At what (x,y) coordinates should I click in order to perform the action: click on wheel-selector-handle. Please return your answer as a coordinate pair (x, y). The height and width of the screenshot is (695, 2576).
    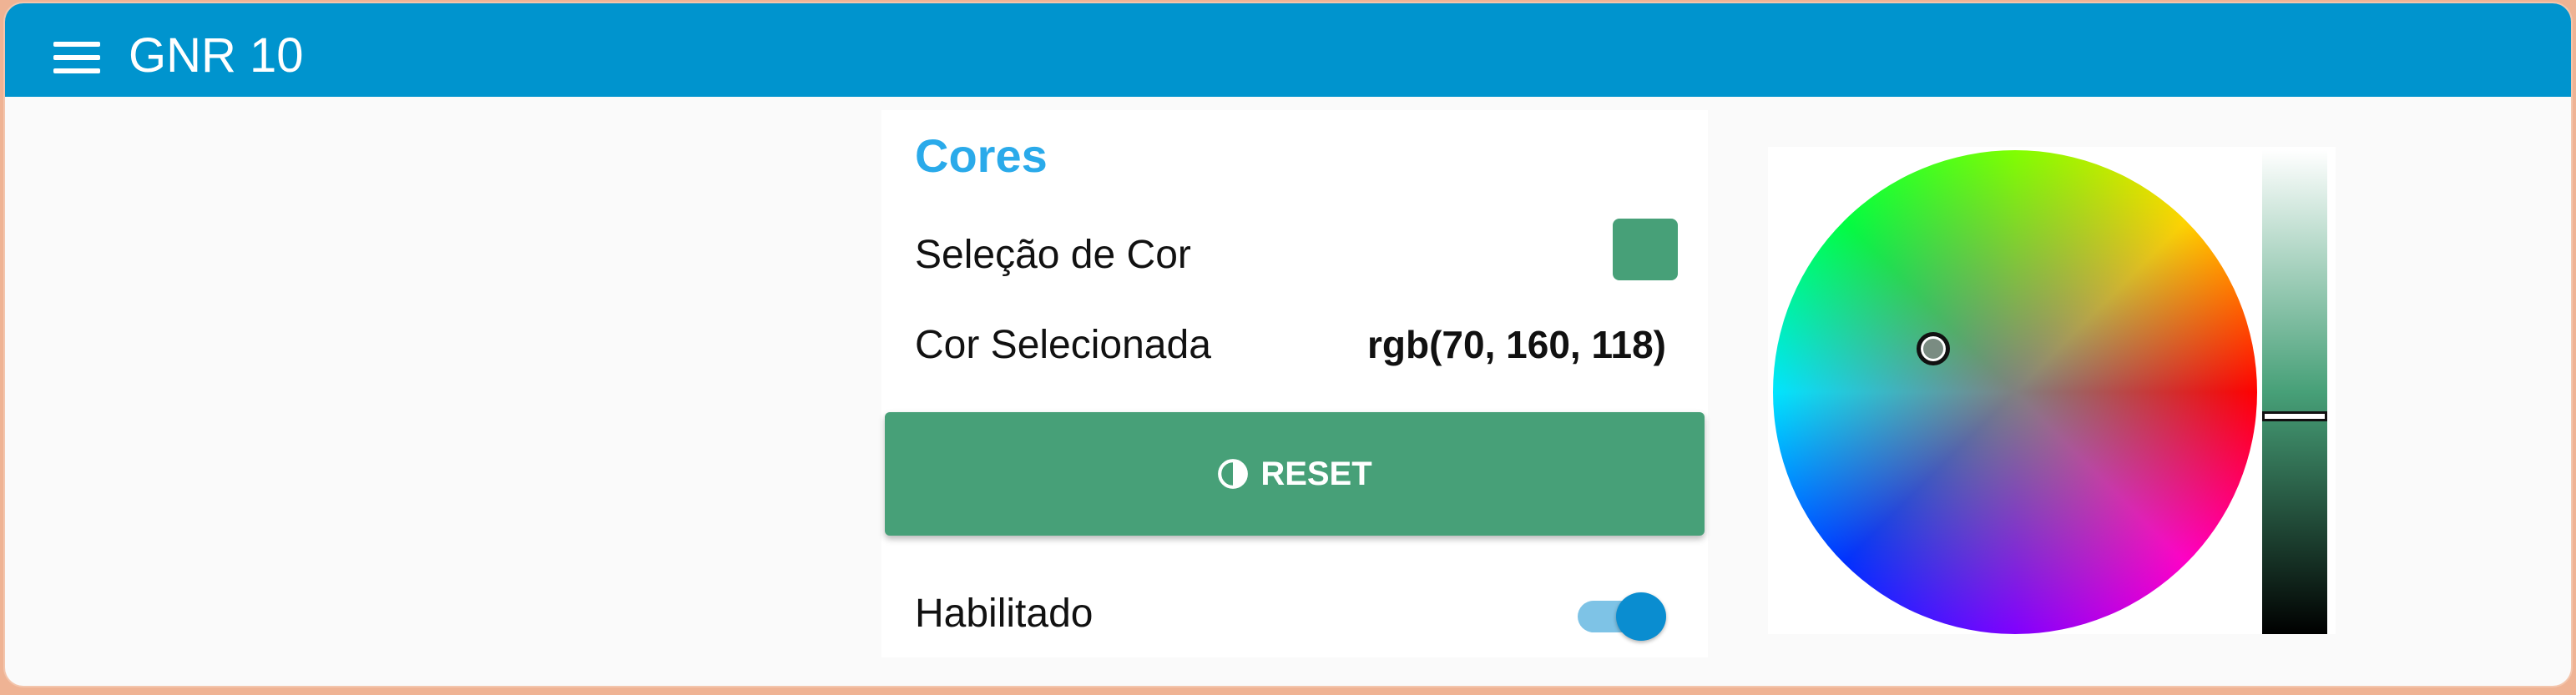
    Looking at the image, I should click on (1933, 348).